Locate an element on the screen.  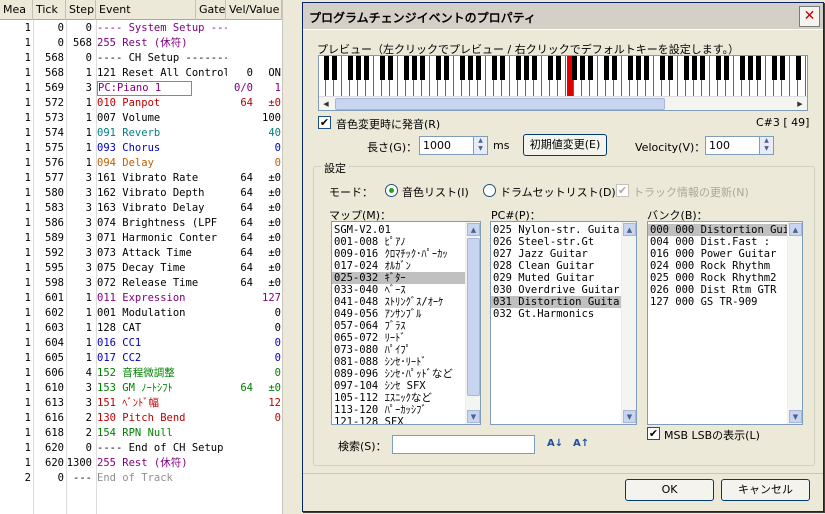
col-header-tick: Tick is located at coordinates (49, 10).